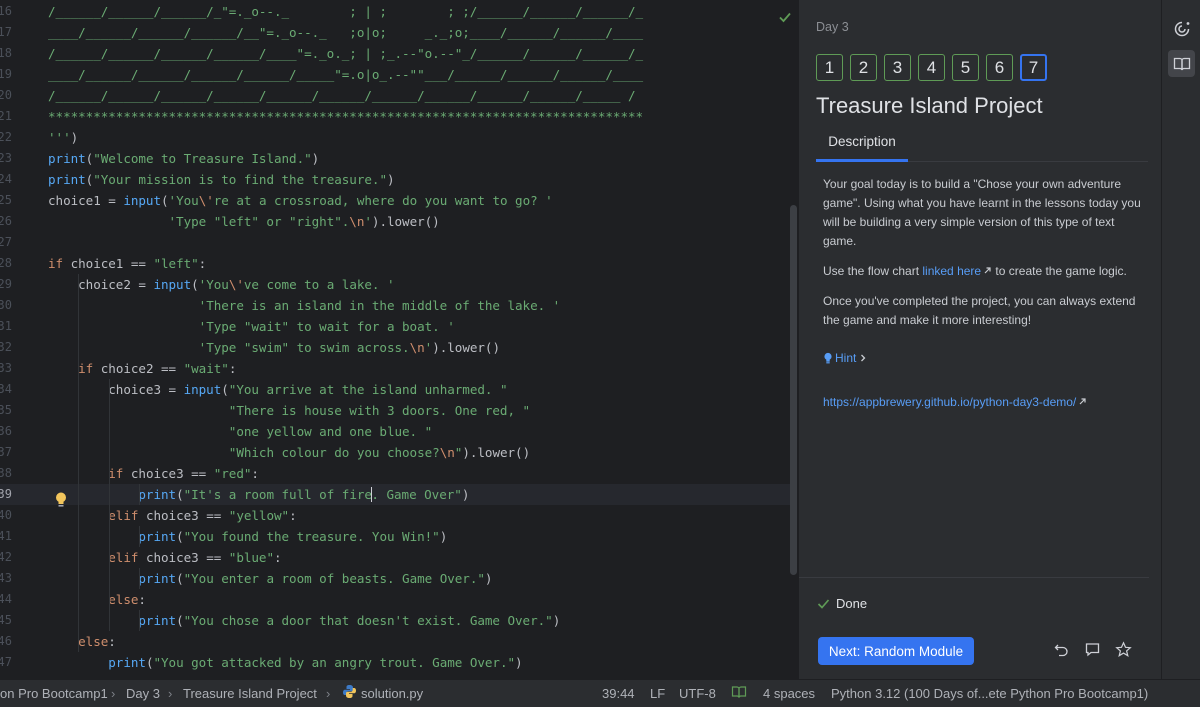 The image size is (1200, 707). Describe the element at coordinates (6, 452) in the screenshot. I see `line-number: 37` at that location.